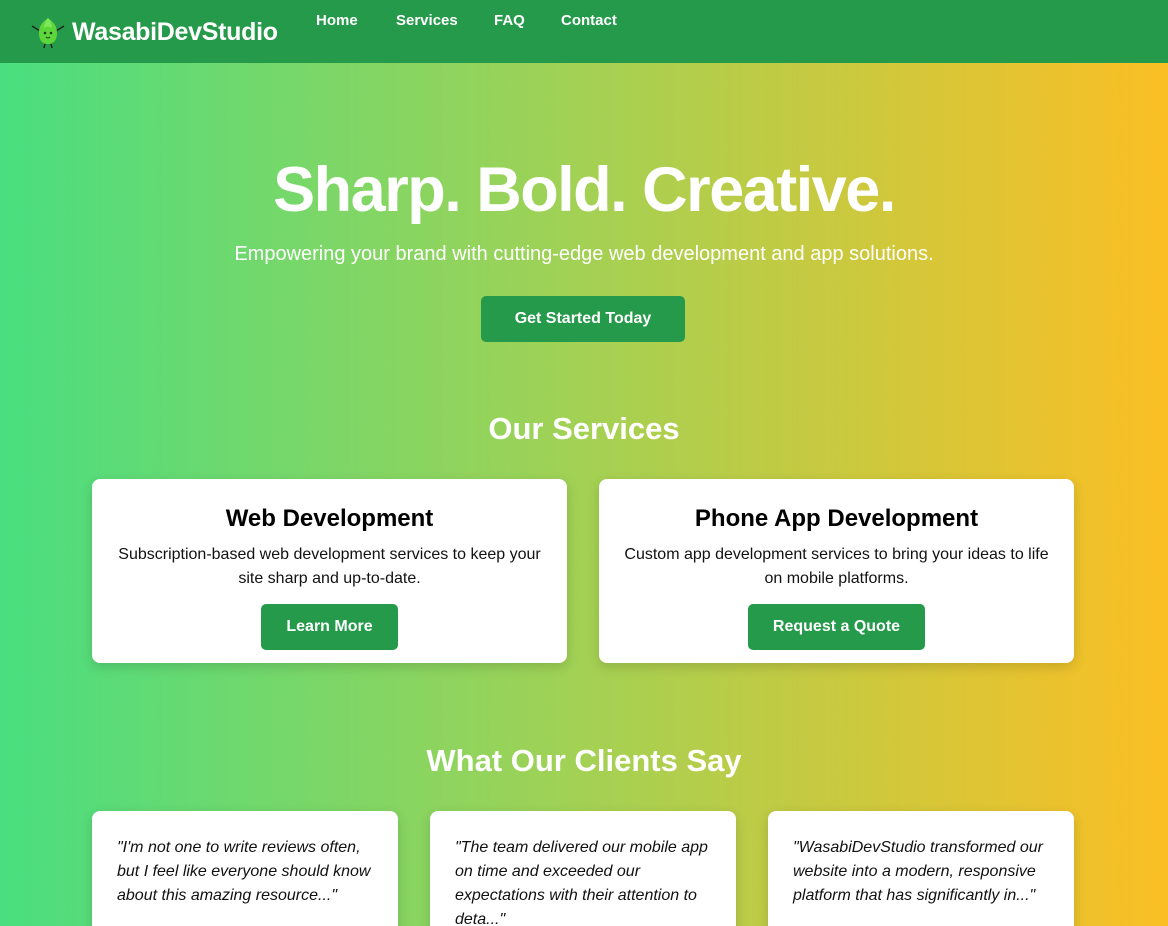  I want to click on services-heading: Our Services, so click(584, 428).